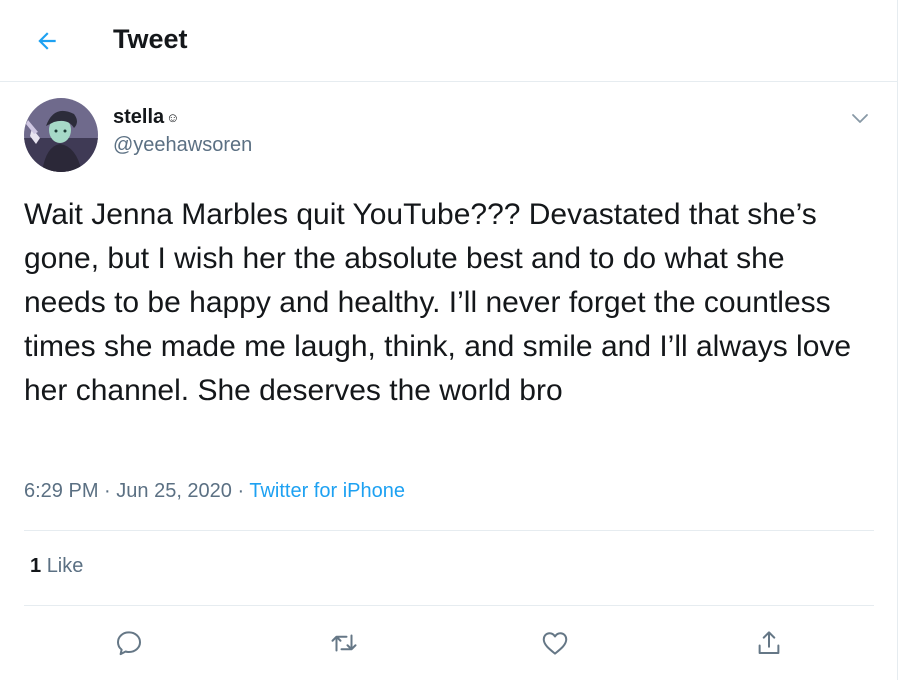 The width and height of the screenshot is (906, 680). I want to click on like-button, so click(555, 643).